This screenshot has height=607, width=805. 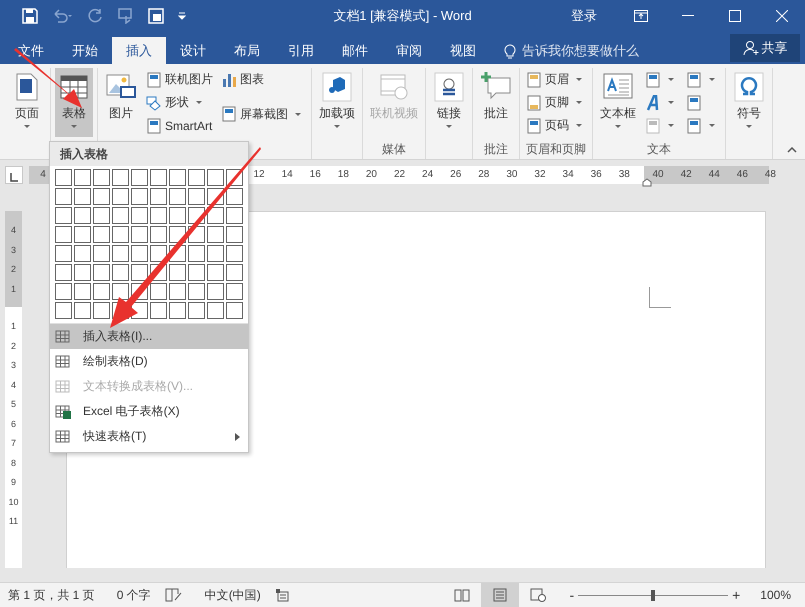 I want to click on spreadsheet-icon, so click(x=63, y=411).